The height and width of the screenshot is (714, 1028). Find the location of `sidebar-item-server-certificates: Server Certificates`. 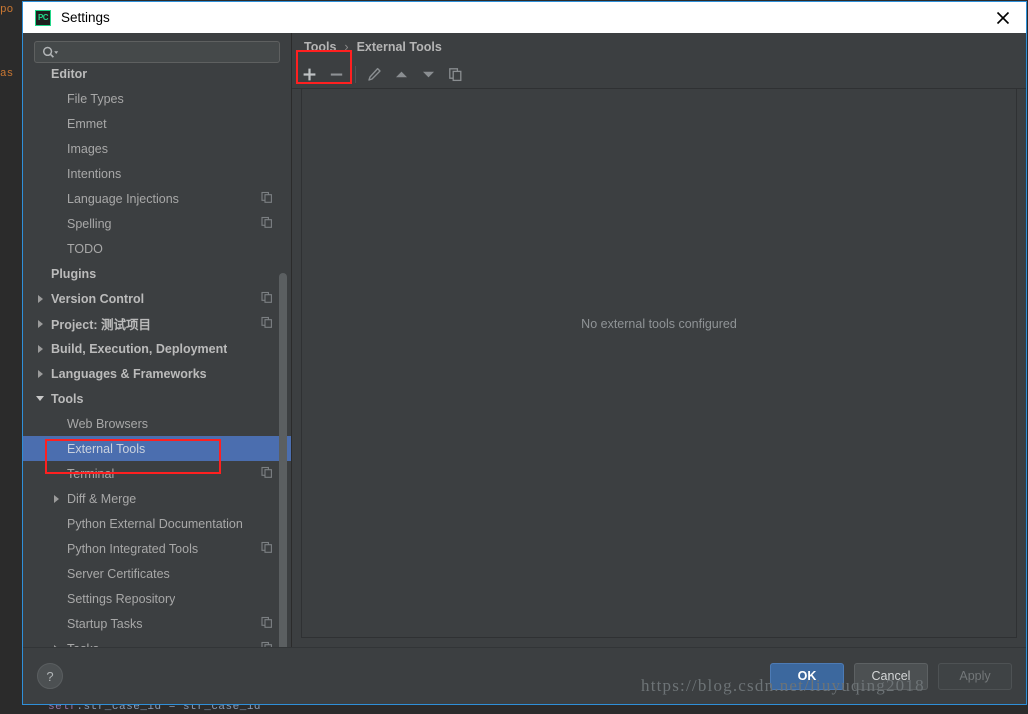

sidebar-item-server-certificates: Server Certificates is located at coordinates (157, 573).